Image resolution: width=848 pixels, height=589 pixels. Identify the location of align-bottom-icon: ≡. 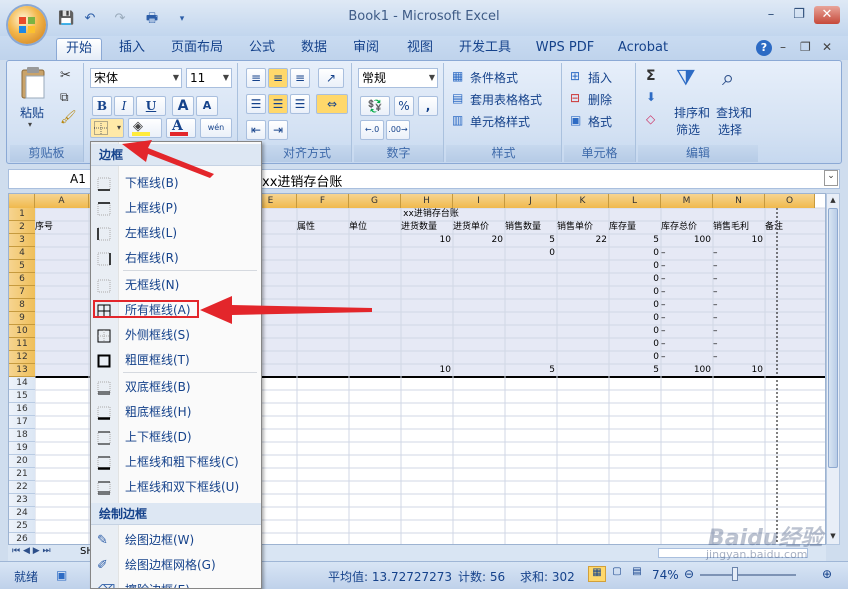
(300, 78).